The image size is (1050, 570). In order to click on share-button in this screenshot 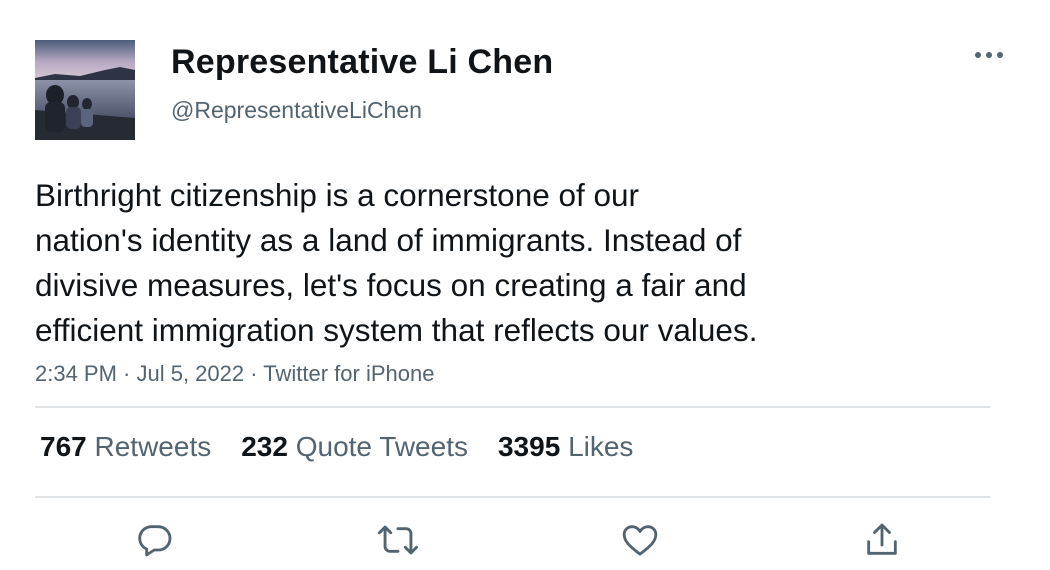, I will do `click(882, 540)`.